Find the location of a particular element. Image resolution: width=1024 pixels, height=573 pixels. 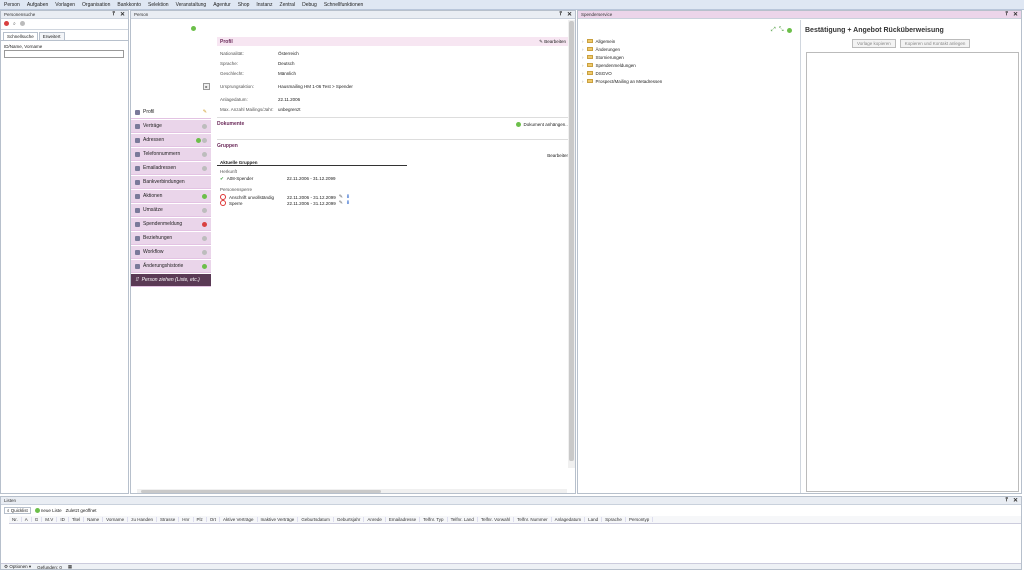

column-header: Plz is located at coordinates (200, 519).